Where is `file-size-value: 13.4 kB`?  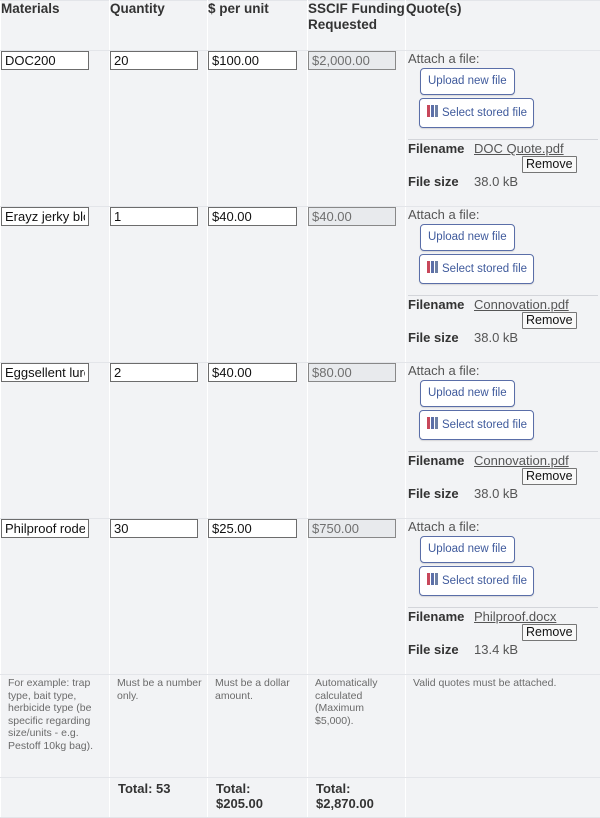
file-size-value: 13.4 kB is located at coordinates (496, 649).